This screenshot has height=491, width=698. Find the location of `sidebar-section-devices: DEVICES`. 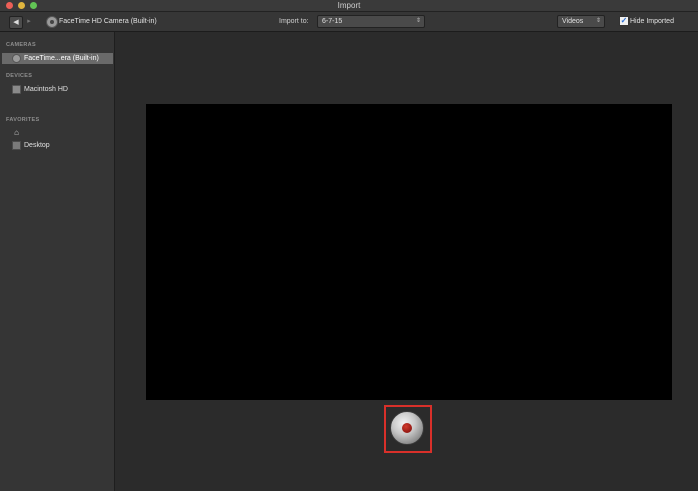

sidebar-section-devices: DEVICES is located at coordinates (19, 76).